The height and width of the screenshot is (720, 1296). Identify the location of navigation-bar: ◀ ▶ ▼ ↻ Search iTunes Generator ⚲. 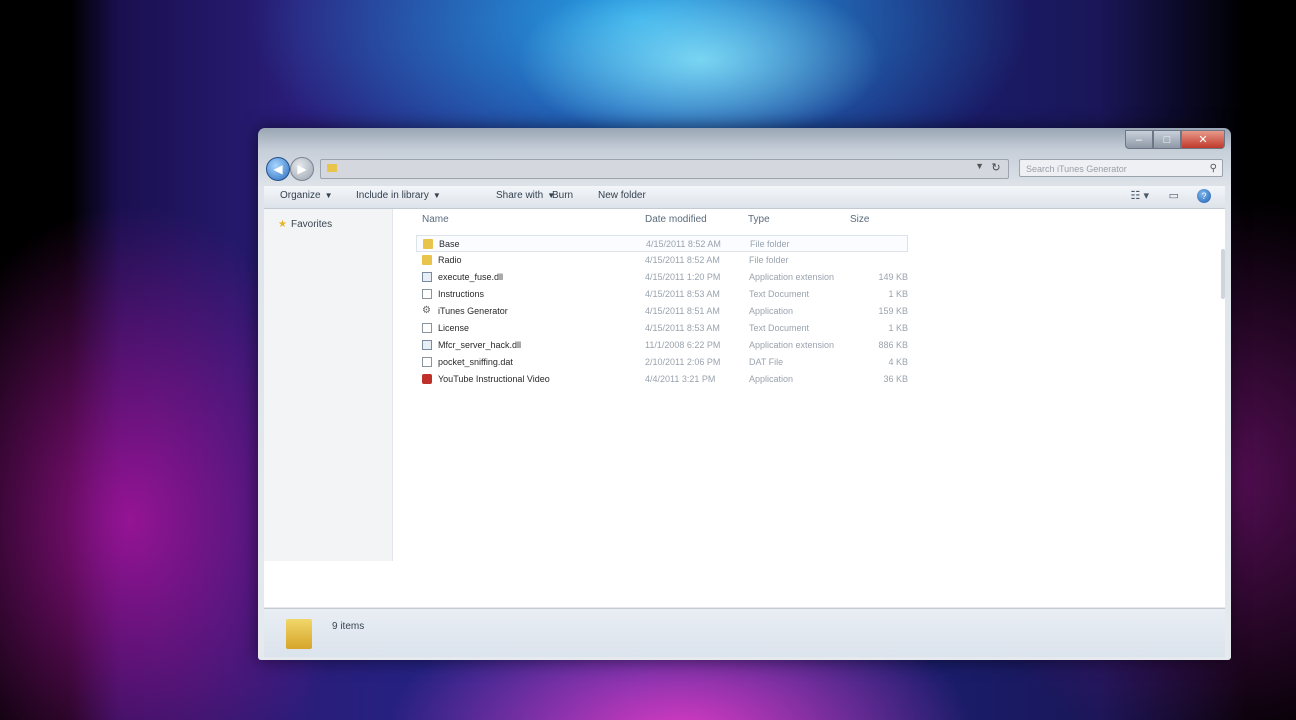
(744, 169).